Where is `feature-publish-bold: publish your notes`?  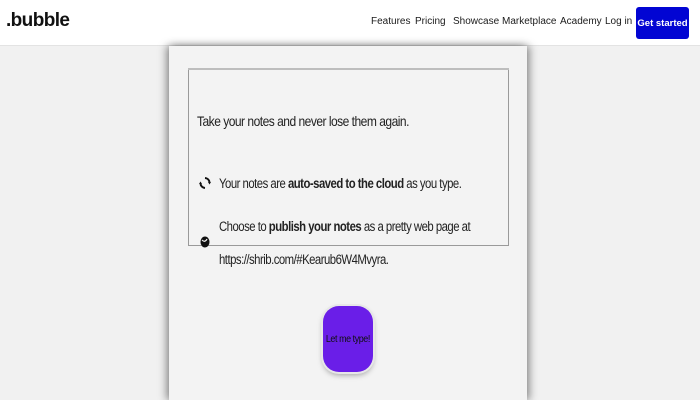 feature-publish-bold: publish your notes is located at coordinates (315, 226).